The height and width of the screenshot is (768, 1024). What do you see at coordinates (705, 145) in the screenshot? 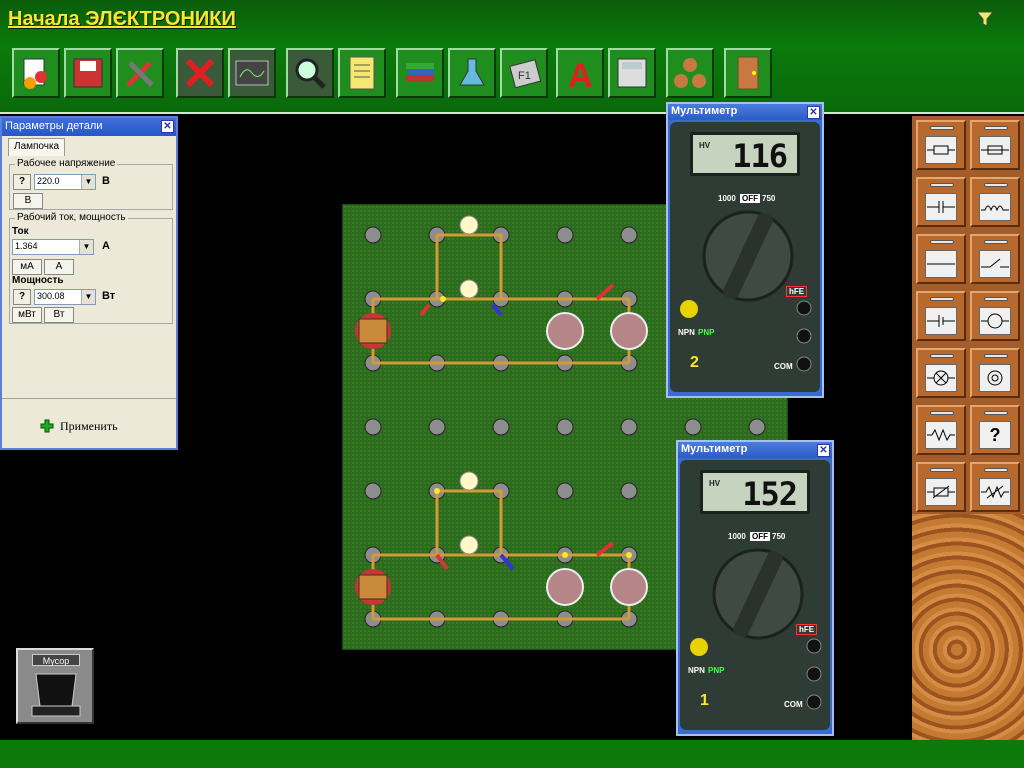
I see `hv-indicator: HV` at bounding box center [705, 145].